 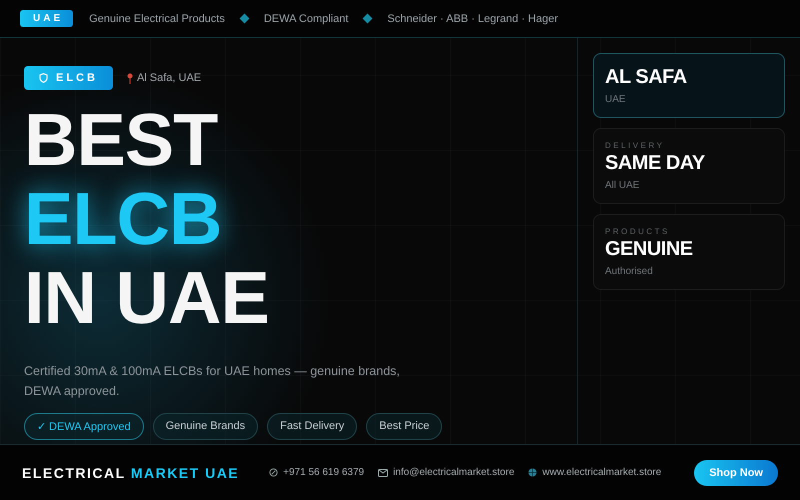 I want to click on top-bar-text: Schneider · ABB · Legrand · Hager, so click(x=472, y=18).